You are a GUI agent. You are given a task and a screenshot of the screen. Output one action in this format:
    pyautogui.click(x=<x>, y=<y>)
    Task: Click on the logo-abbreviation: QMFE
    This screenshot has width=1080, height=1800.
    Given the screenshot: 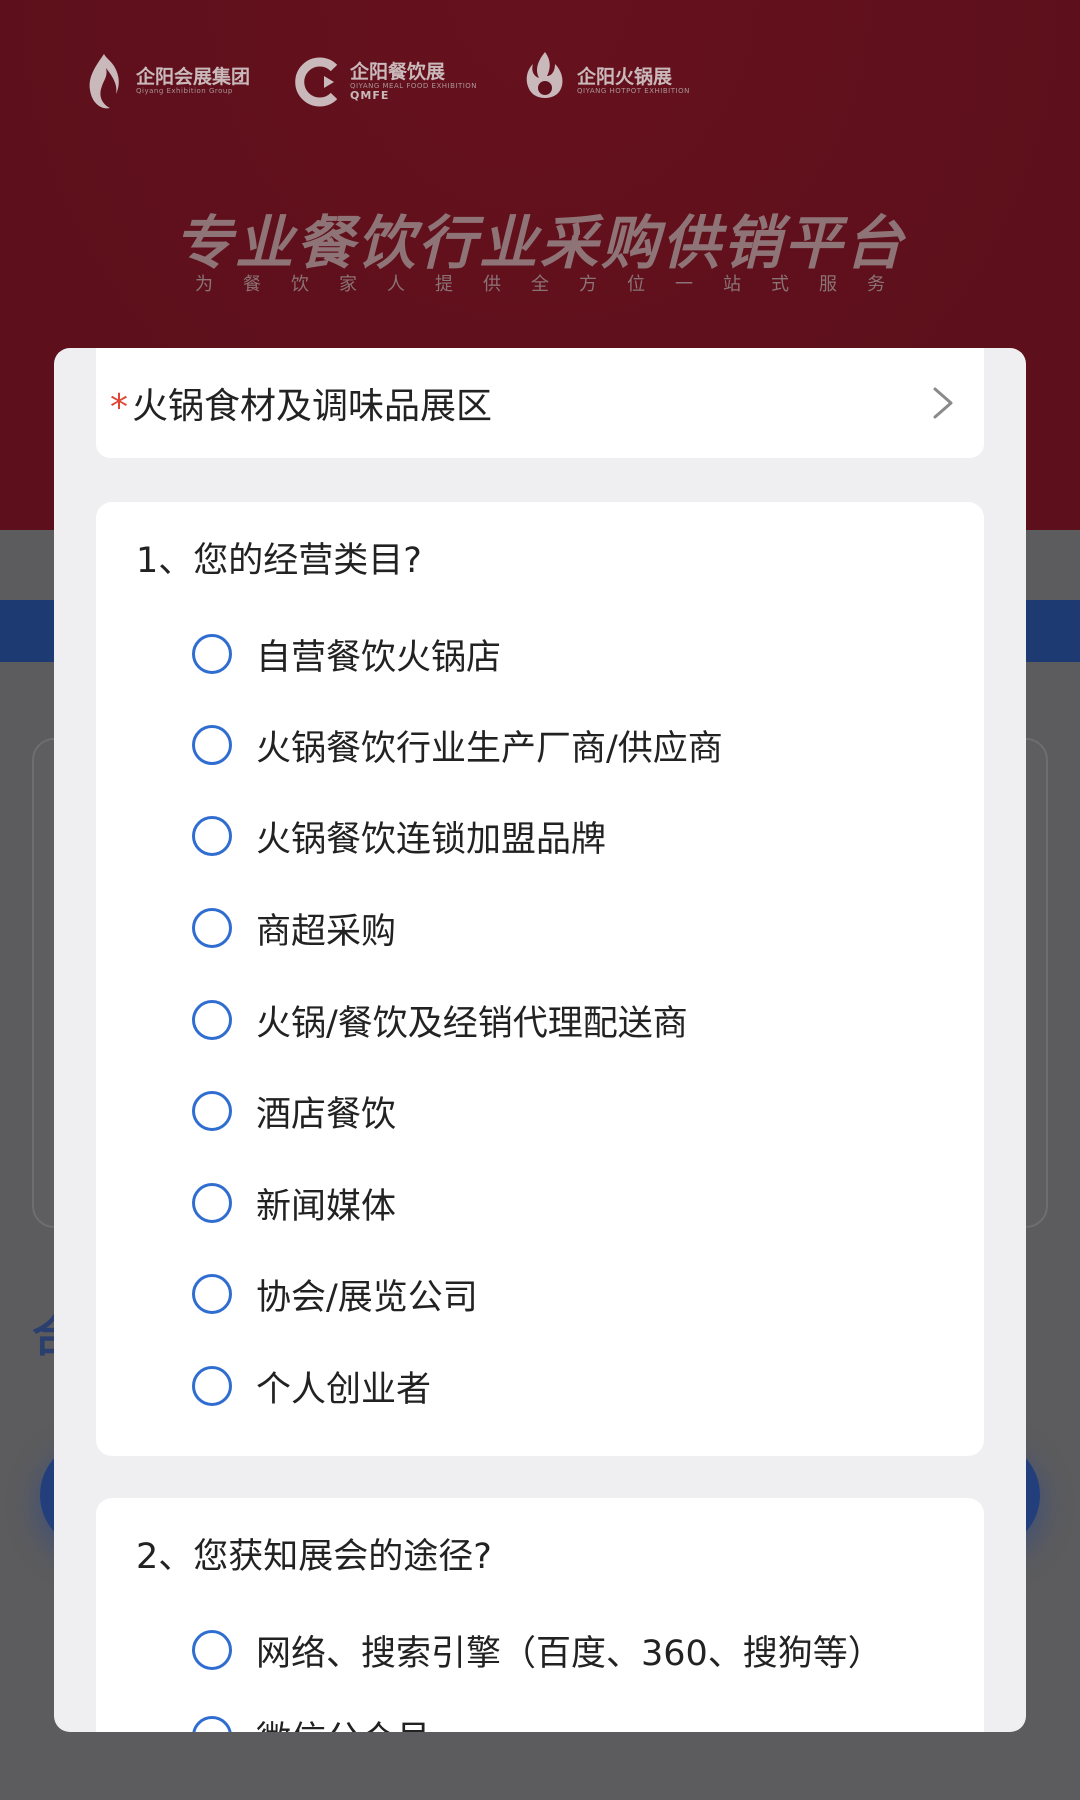 What is the action you would take?
    pyautogui.click(x=370, y=95)
    